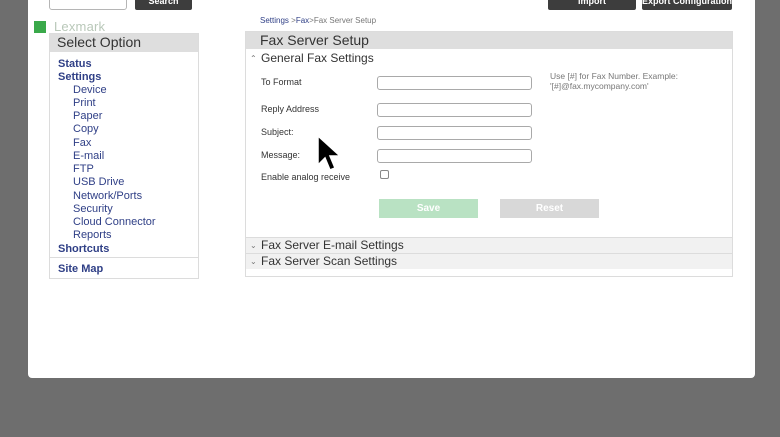  I want to click on message-label: Message:, so click(281, 155).